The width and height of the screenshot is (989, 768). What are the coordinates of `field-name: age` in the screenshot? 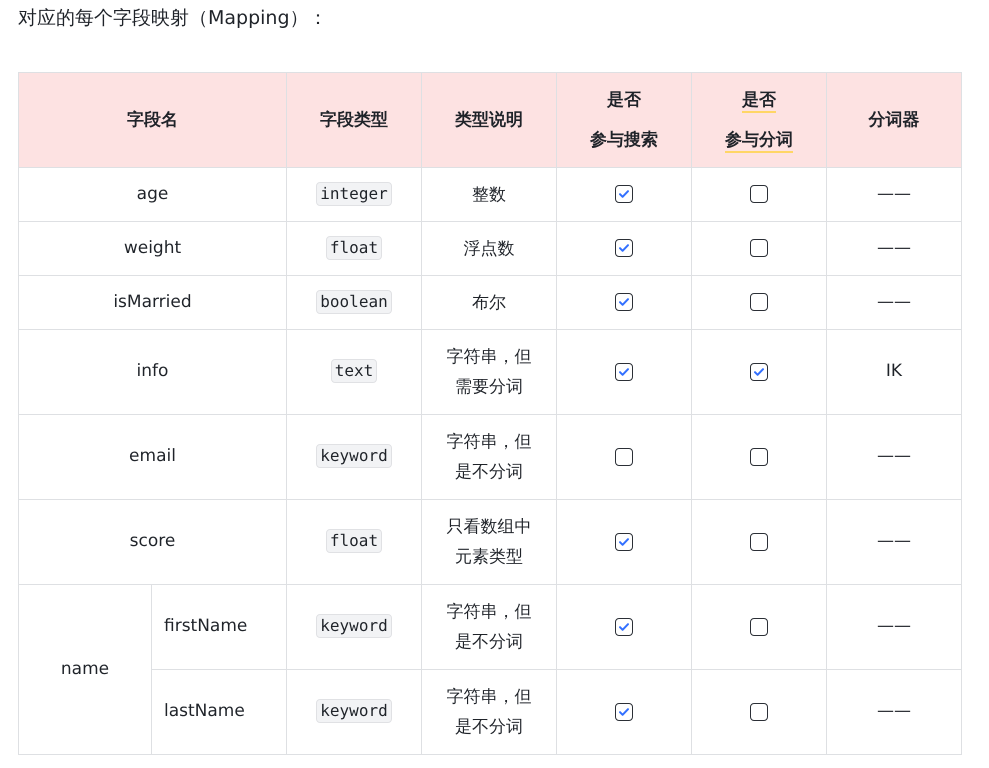 It's located at (152, 194).